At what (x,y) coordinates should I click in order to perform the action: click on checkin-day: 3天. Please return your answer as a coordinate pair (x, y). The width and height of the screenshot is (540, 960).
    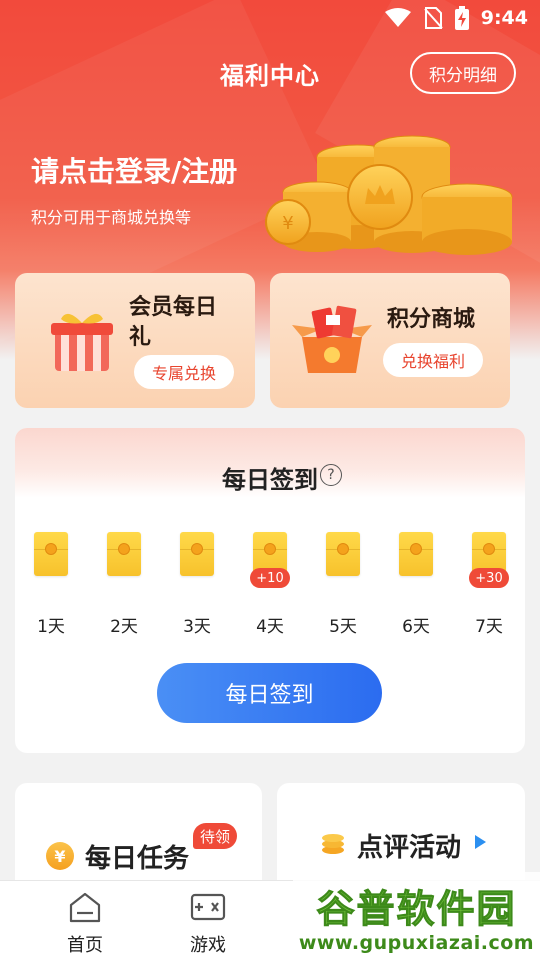
    Looking at the image, I should click on (197, 585).